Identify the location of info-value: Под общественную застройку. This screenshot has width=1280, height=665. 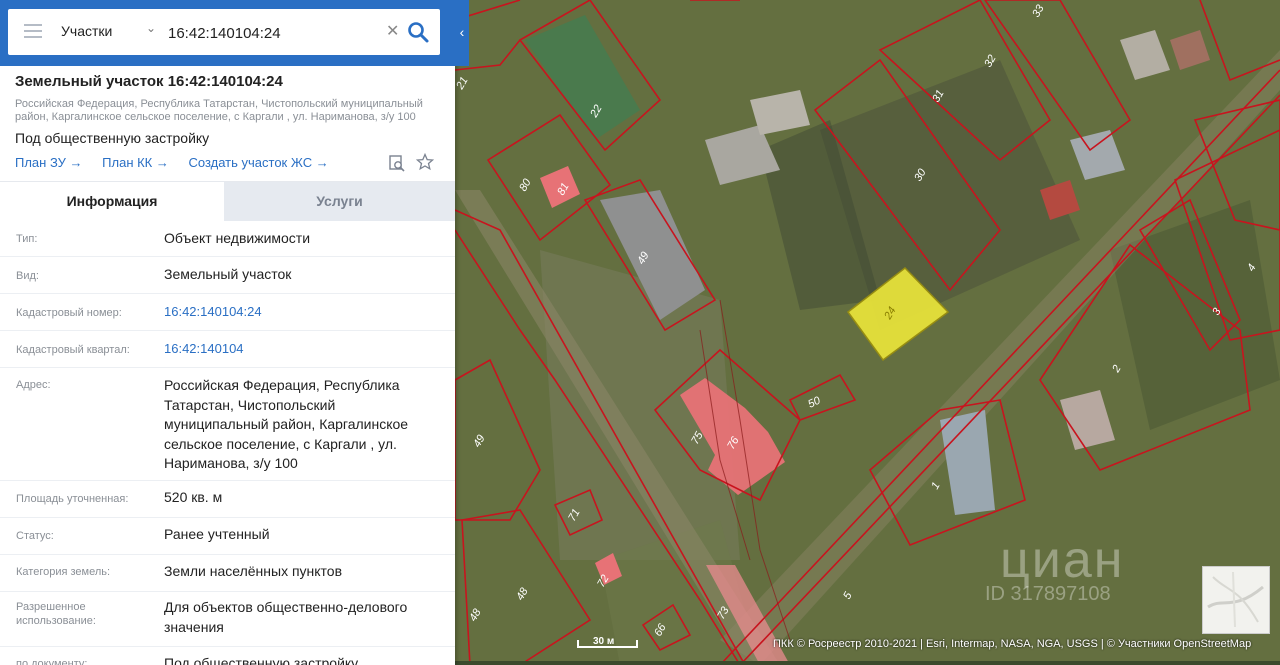
(261, 660).